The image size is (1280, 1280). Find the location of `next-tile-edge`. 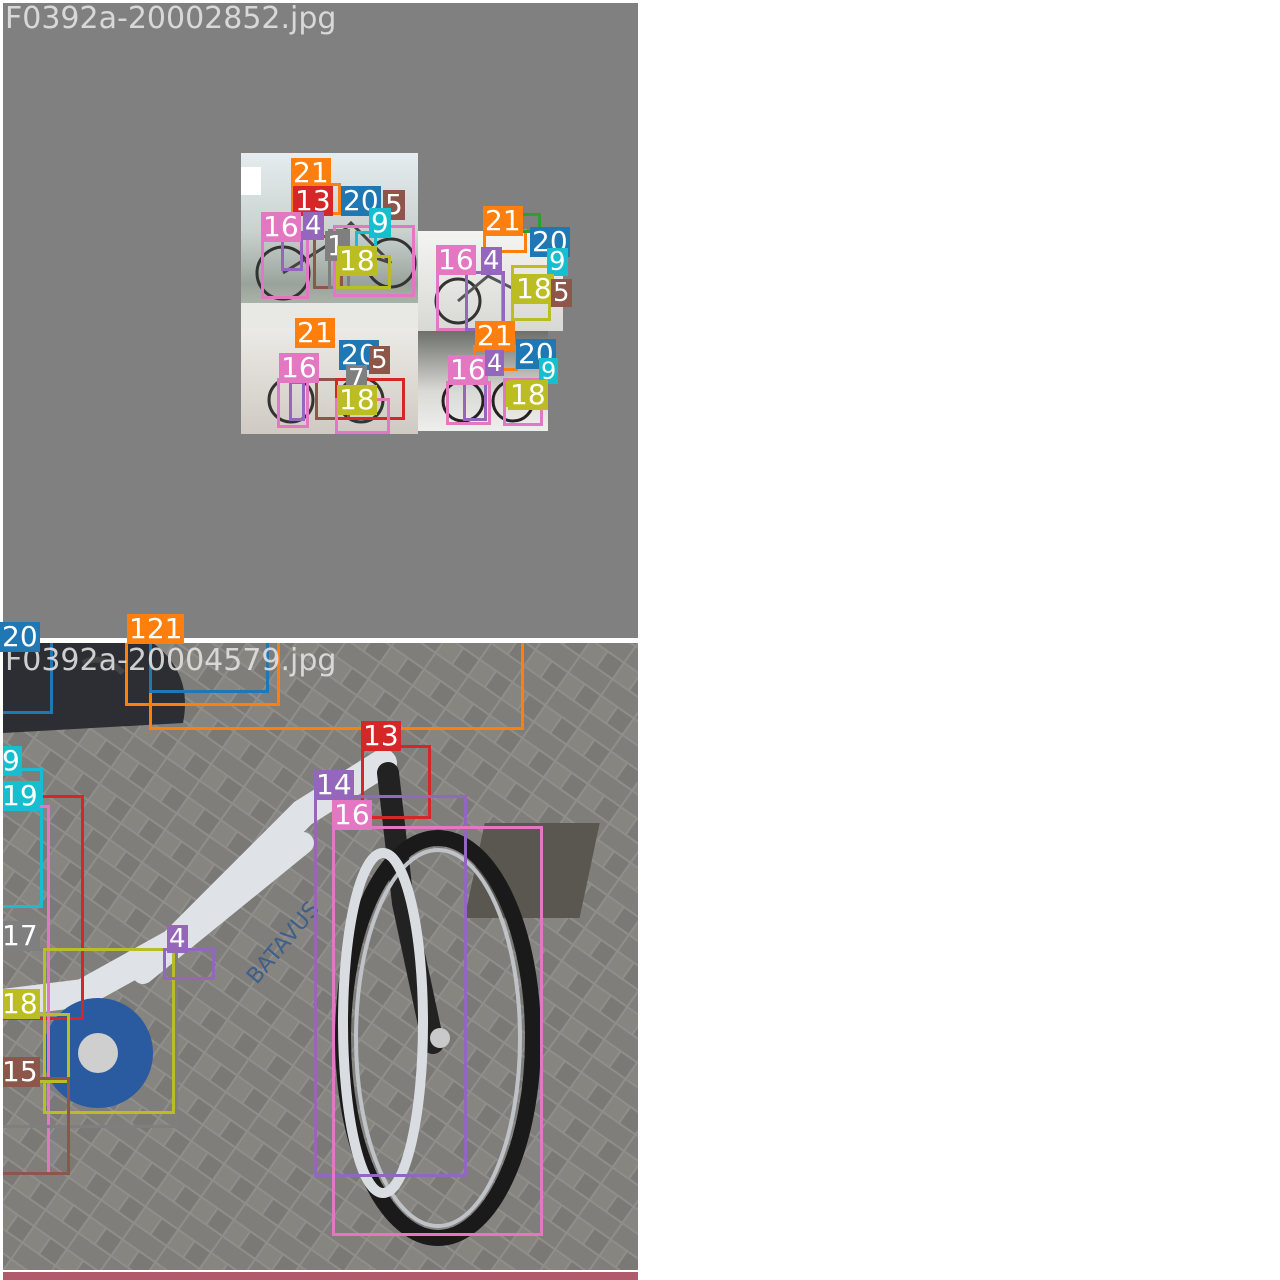

next-tile-edge is located at coordinates (320, 1276).